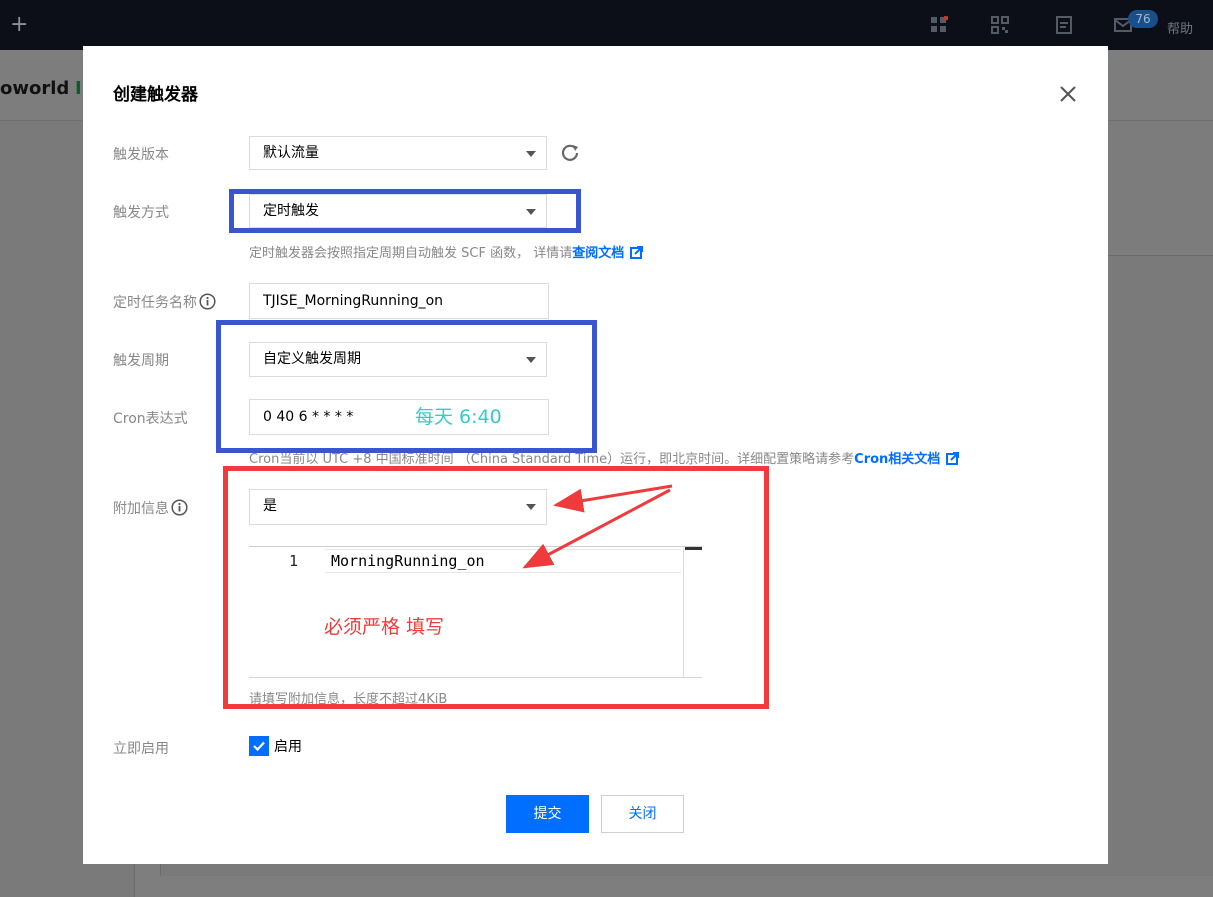 Image resolution: width=1213 pixels, height=897 pixels. I want to click on trigger-method-label: 触发方式, so click(141, 213).